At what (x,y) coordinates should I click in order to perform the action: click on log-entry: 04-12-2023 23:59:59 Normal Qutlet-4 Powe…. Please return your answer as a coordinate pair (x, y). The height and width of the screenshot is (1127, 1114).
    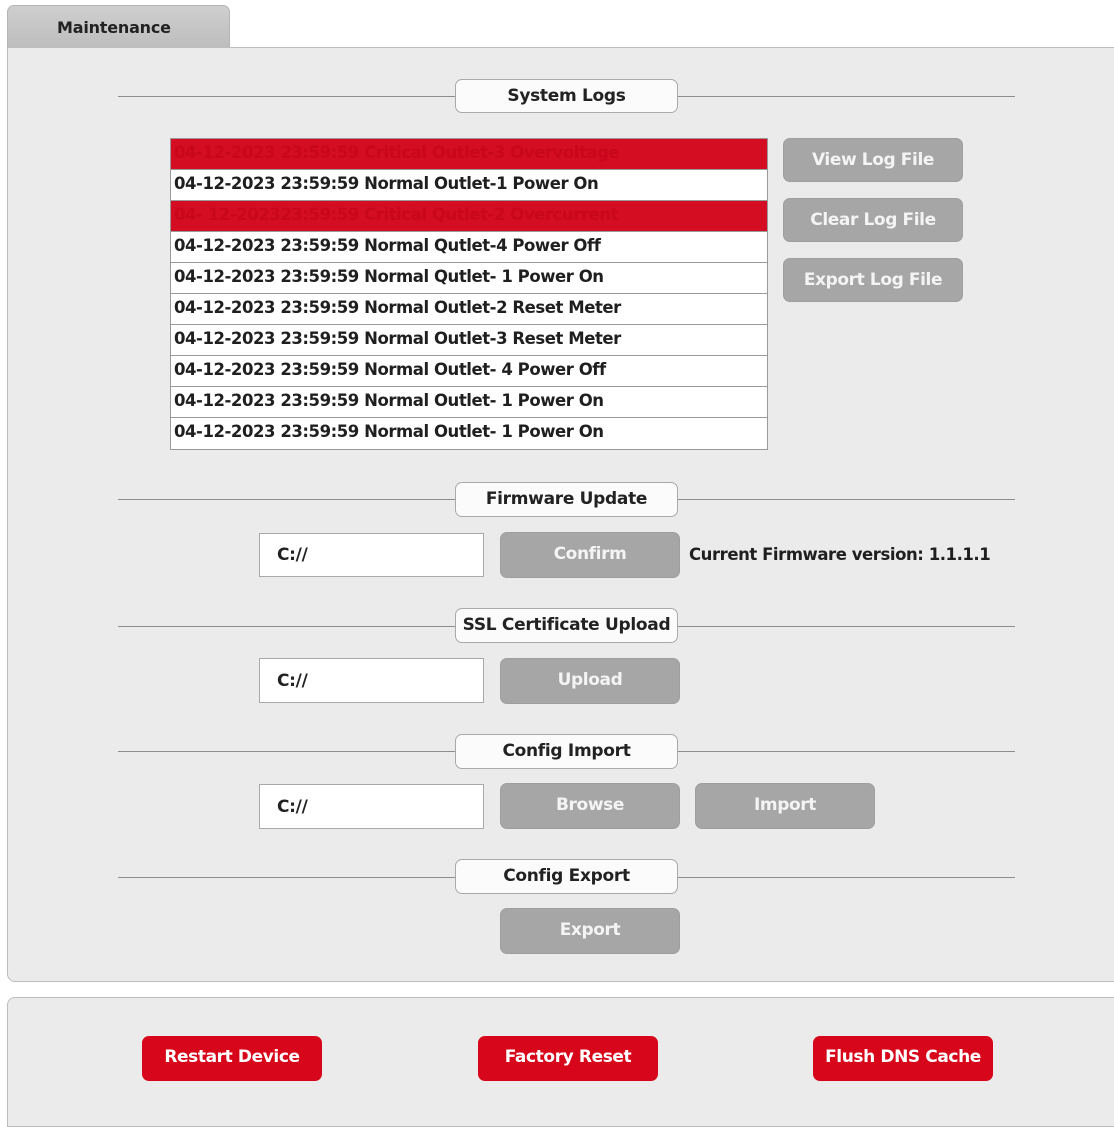
    Looking at the image, I should click on (469, 247).